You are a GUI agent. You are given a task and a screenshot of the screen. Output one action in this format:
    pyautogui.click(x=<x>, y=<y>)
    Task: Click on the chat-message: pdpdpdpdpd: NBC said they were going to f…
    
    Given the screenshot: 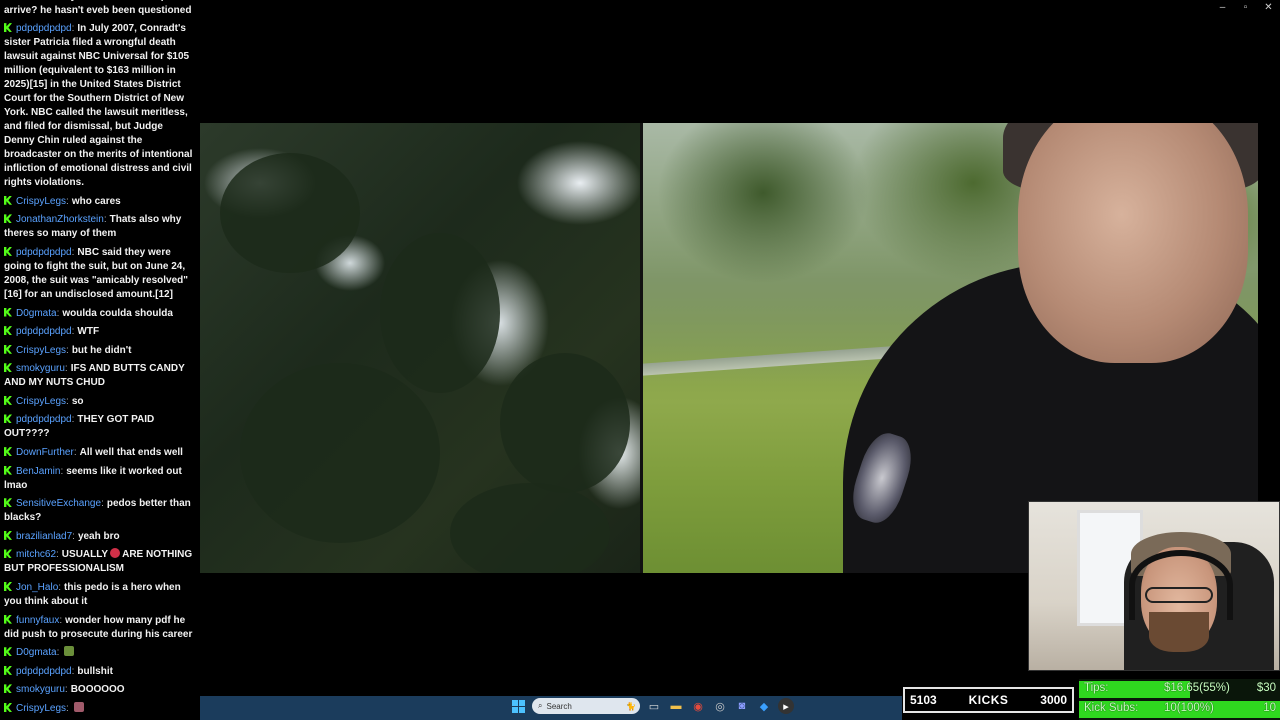 What is the action you would take?
    pyautogui.click(x=100, y=274)
    